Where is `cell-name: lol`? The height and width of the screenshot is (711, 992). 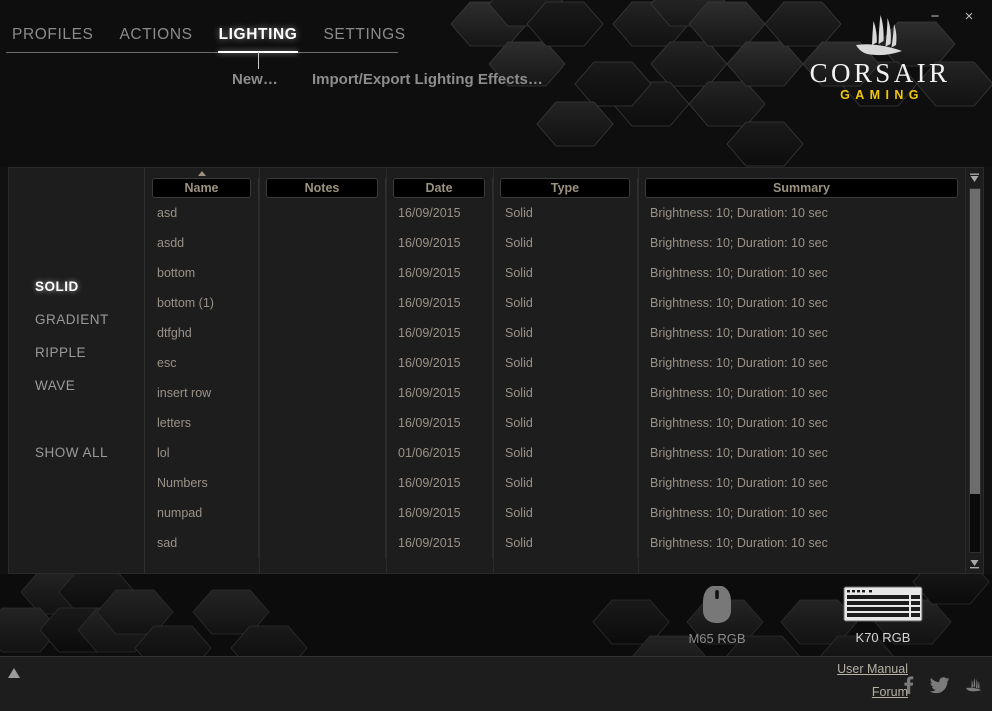
cell-name: lol is located at coordinates (202, 453).